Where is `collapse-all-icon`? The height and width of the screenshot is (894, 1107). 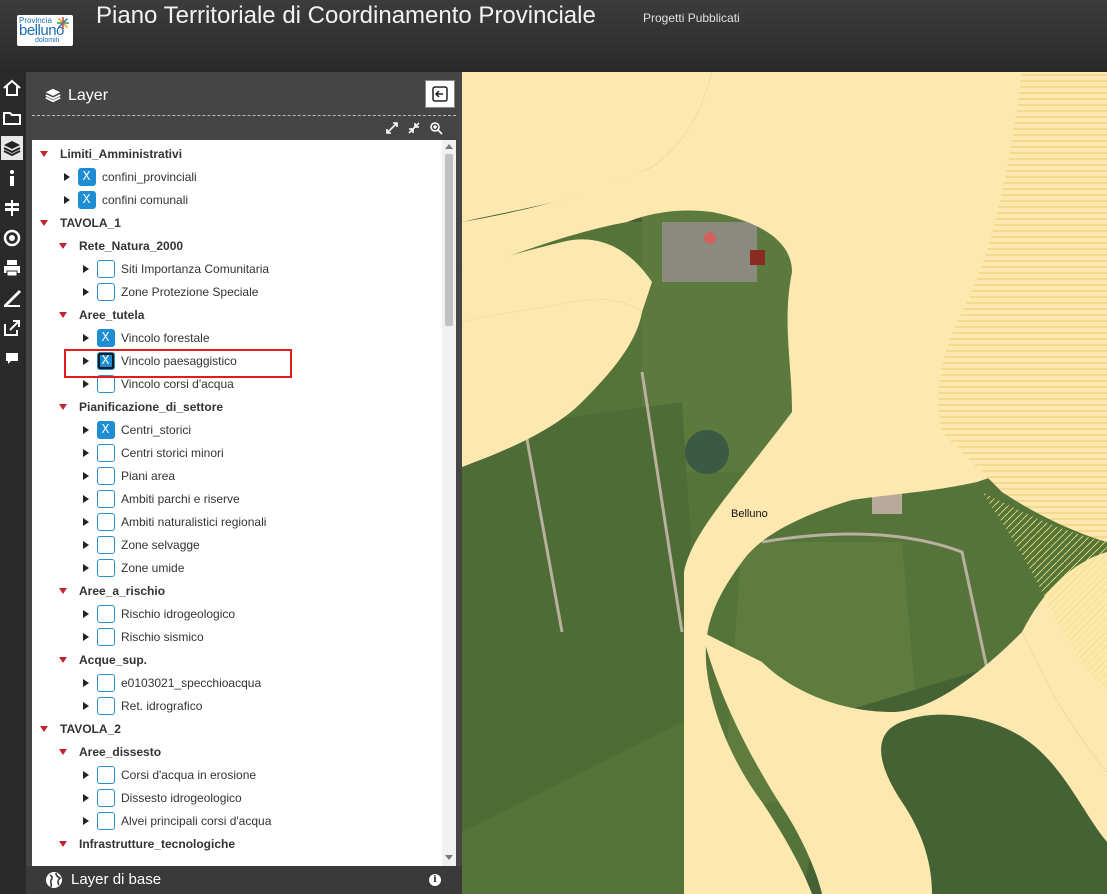 collapse-all-icon is located at coordinates (414, 128).